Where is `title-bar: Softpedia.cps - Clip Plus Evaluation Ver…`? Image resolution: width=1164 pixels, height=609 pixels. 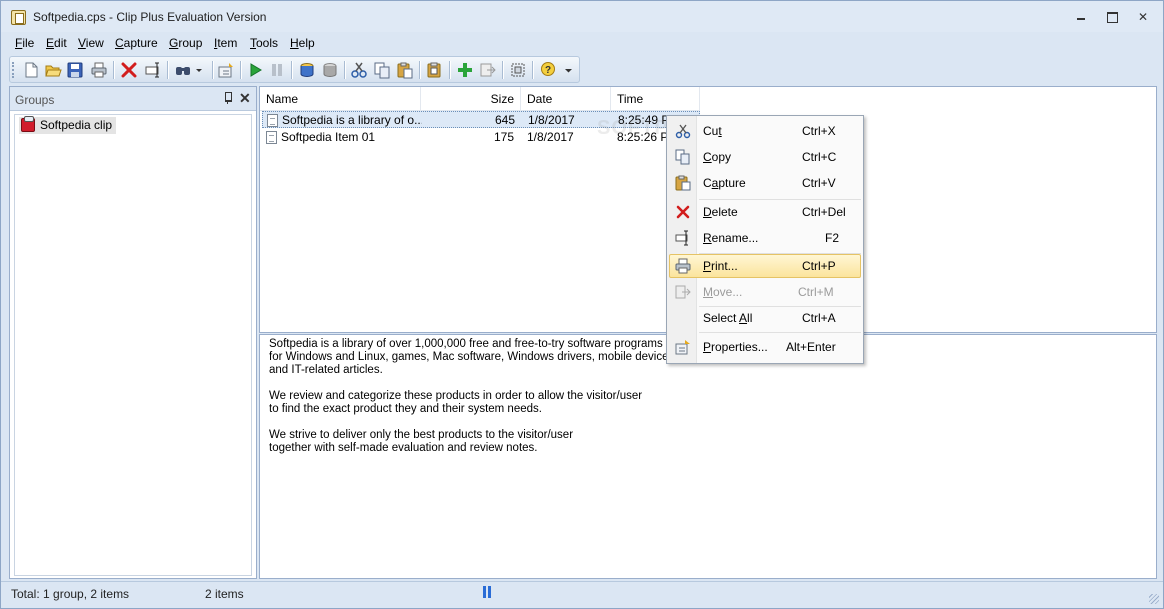
title-bar: Softpedia.cps - Clip Plus Evaluation Ver… is located at coordinates (582, 16).